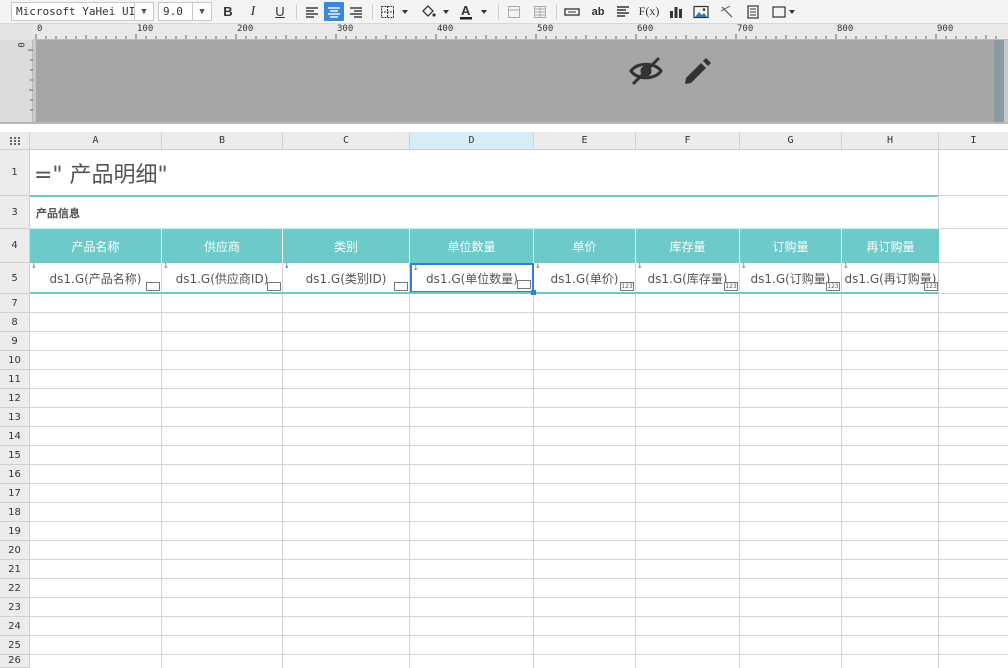  What do you see at coordinates (472, 246) in the screenshot?
I see `header-cell-unit-quantity: 单位数量` at bounding box center [472, 246].